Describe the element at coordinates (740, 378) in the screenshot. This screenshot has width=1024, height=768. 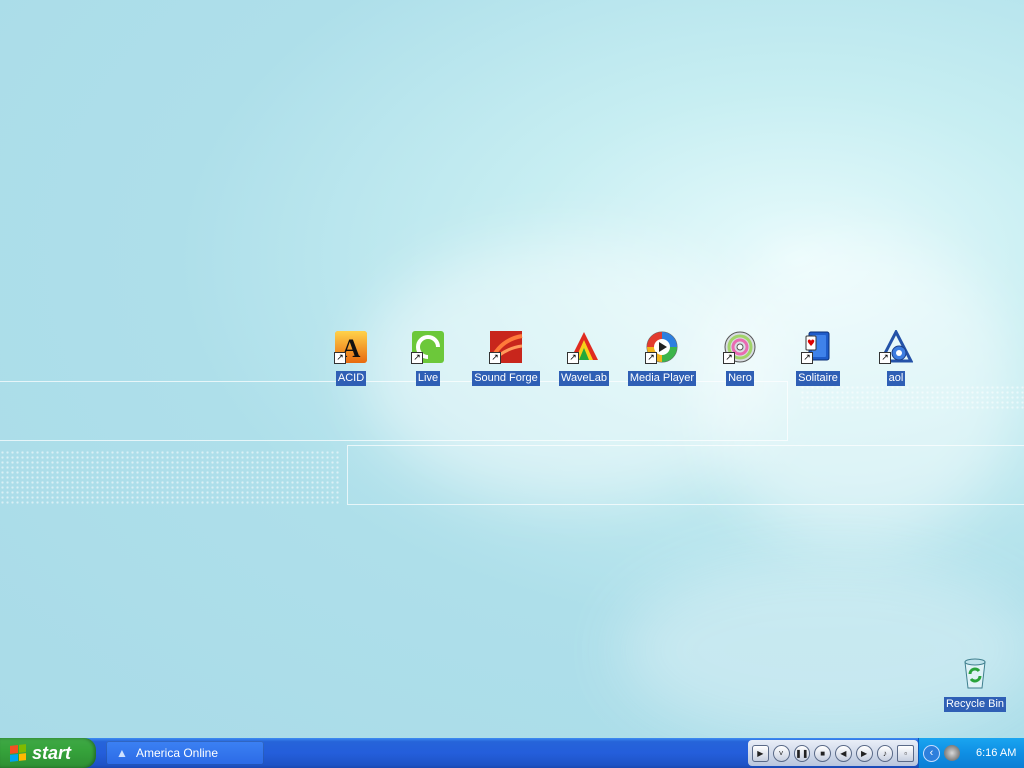
I see `desktop-icon-label: Nero` at that location.